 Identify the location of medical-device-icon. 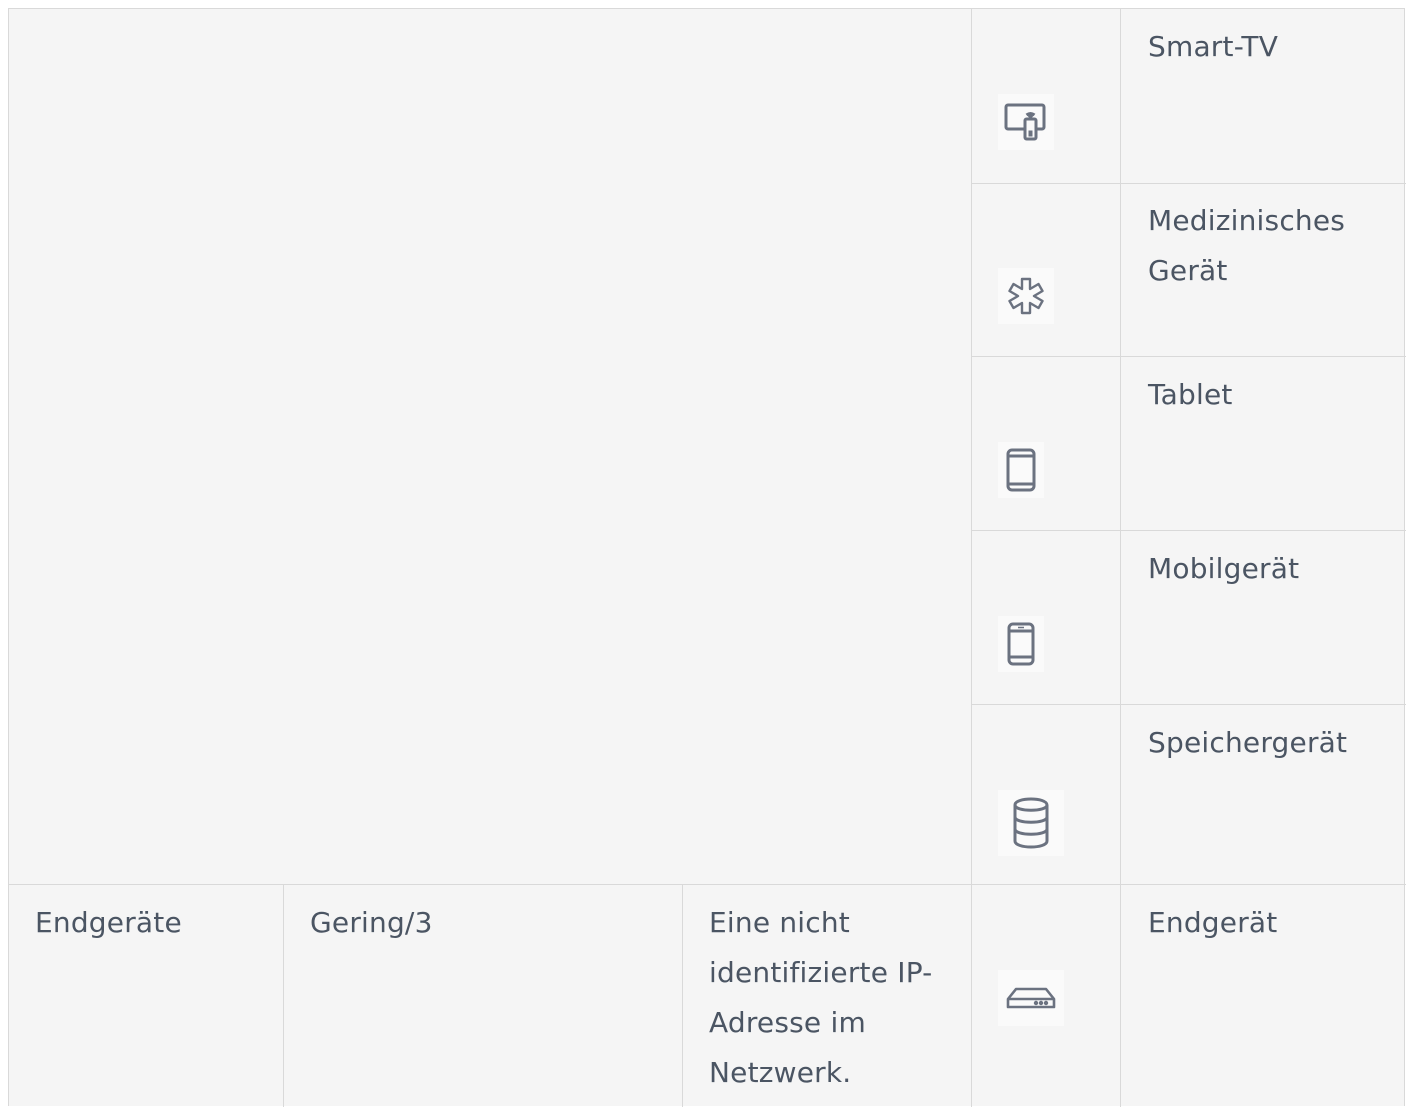
(1026, 296).